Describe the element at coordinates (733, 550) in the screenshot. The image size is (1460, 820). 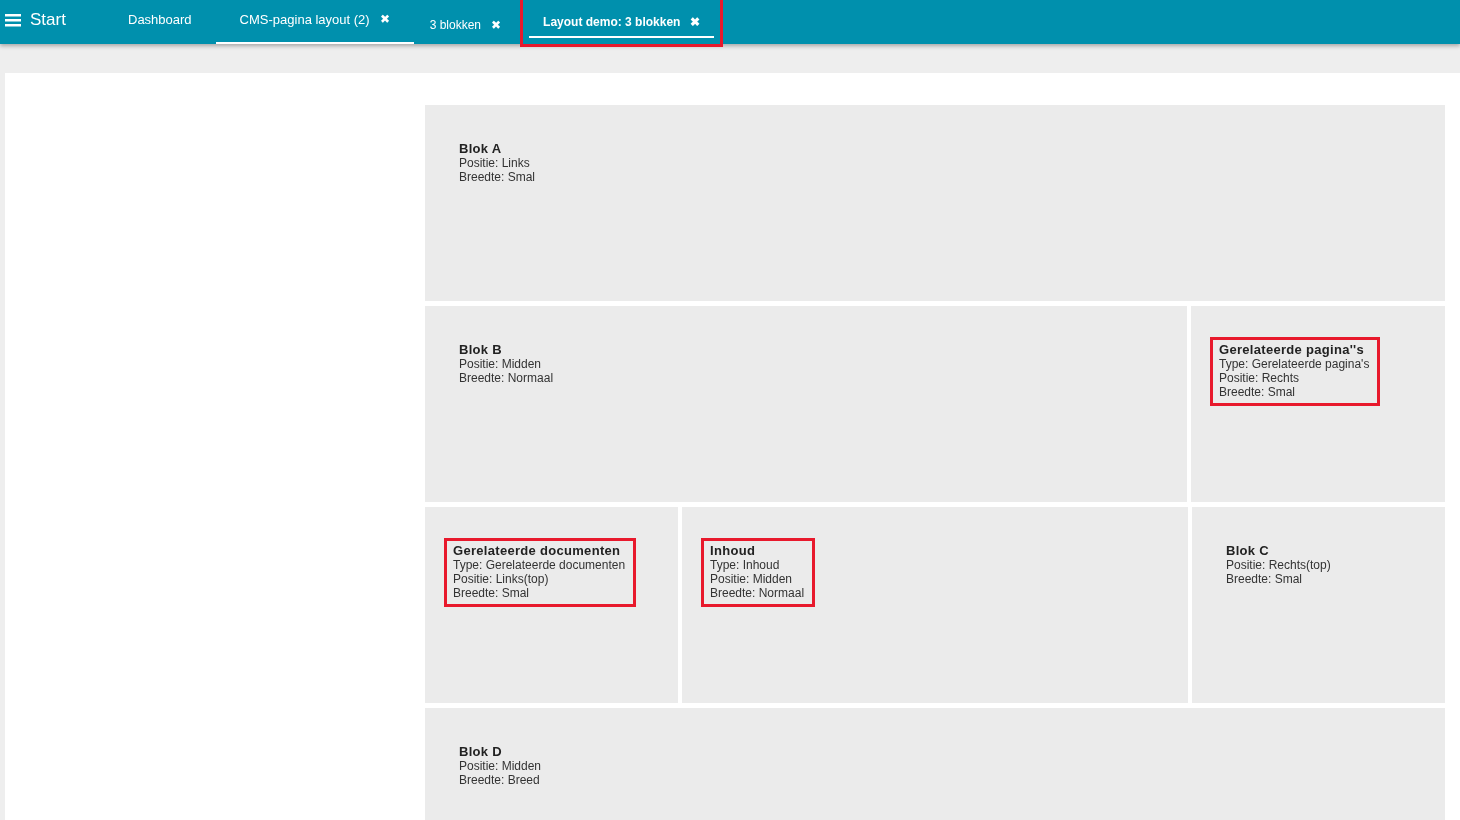
I see `block-title: Inhoud` at that location.